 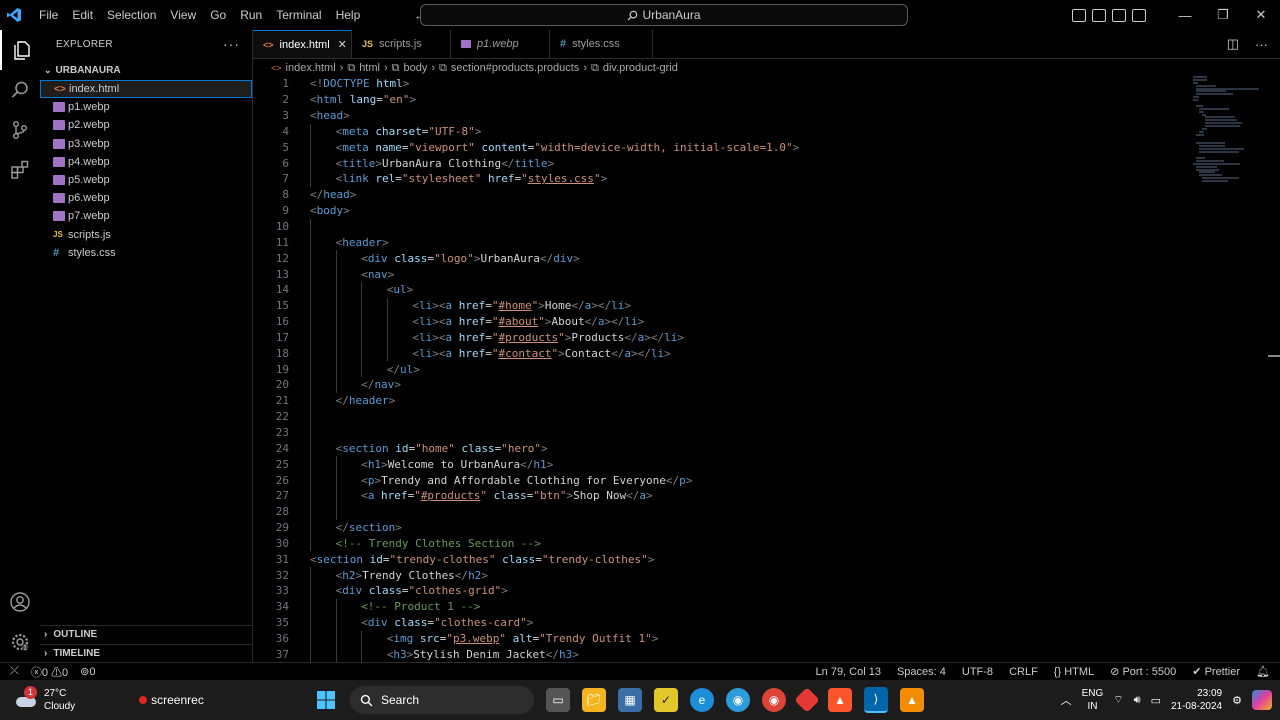 I want to click on code-line: 6 <title>UrbanAura Clothing</title>, so click(x=723, y=163).